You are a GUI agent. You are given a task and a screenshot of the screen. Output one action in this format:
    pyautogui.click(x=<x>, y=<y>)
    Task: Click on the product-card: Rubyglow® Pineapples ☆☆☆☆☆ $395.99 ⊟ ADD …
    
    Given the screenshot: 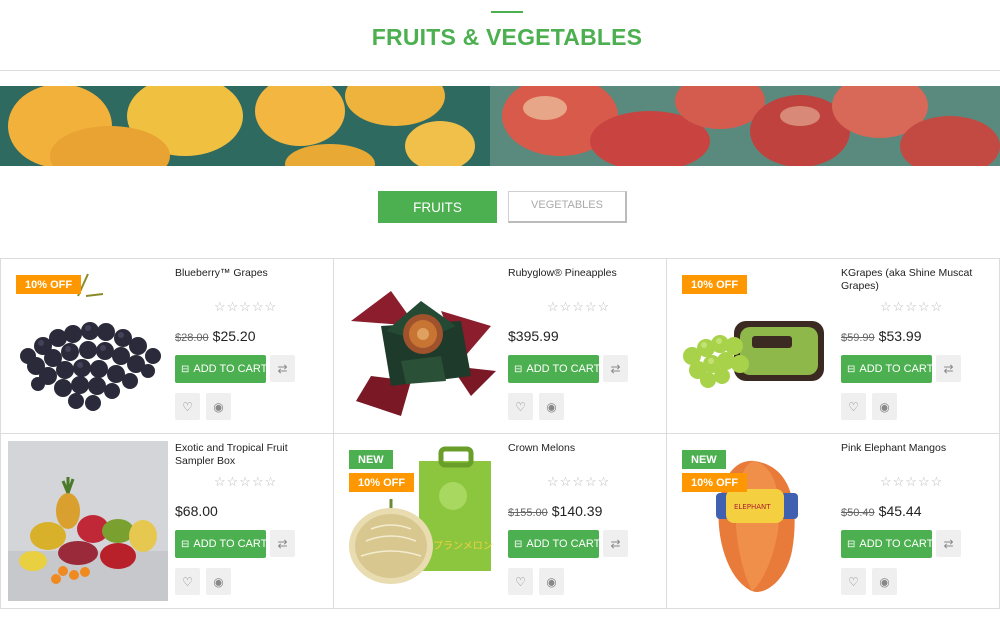 What is the action you would take?
    pyautogui.click(x=500, y=346)
    